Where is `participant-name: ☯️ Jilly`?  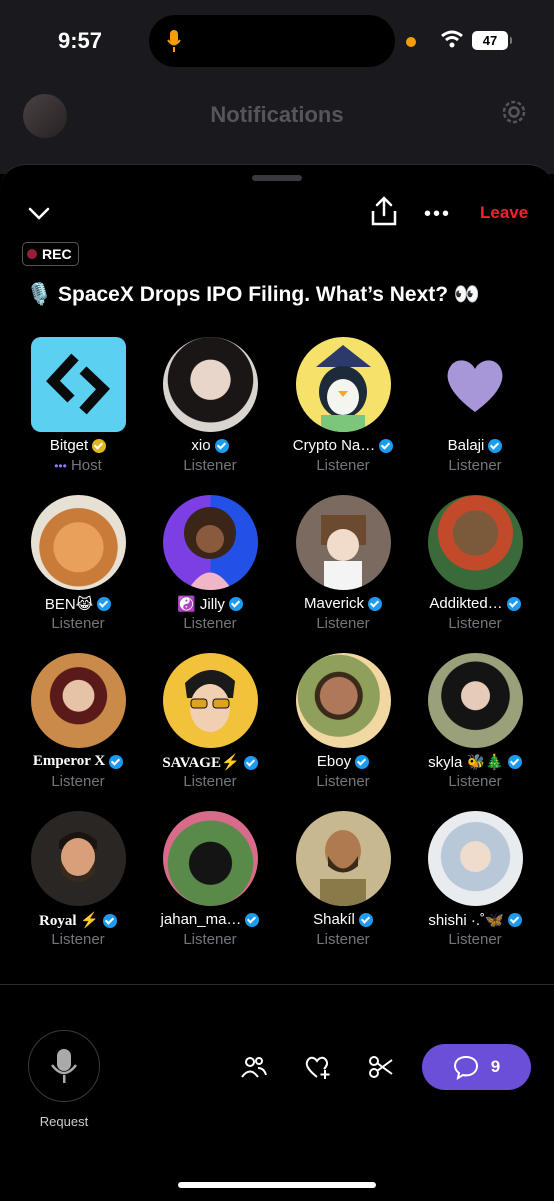
participant-name: ☯️ Jilly is located at coordinates (210, 604).